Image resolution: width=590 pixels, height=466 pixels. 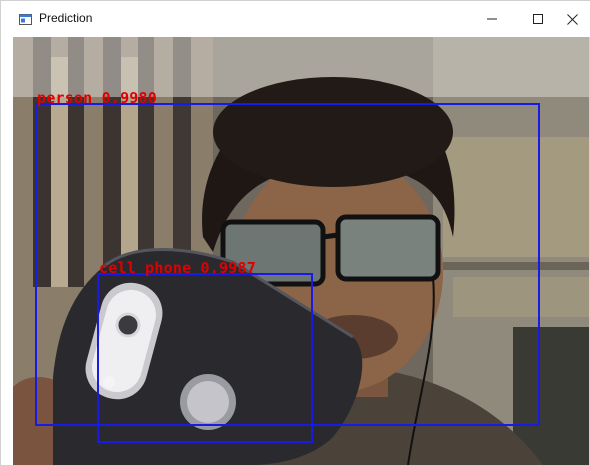 I want to click on minimize-button, so click(x=492, y=19).